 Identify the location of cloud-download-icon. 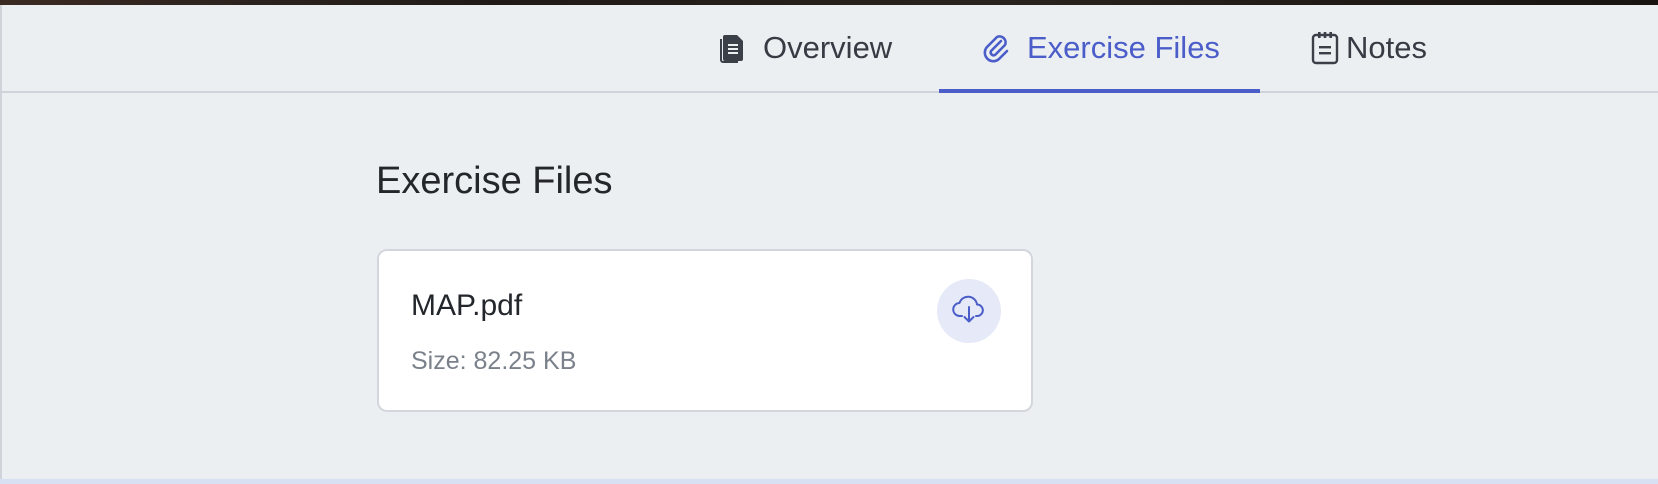
(969, 311).